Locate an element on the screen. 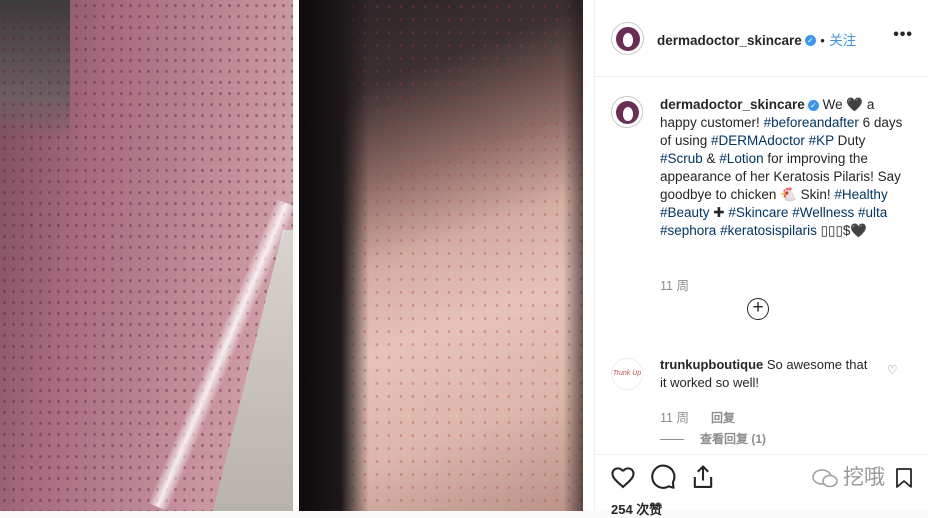 This screenshot has width=928, height=518. photo-edge is located at coordinates (573, 255).